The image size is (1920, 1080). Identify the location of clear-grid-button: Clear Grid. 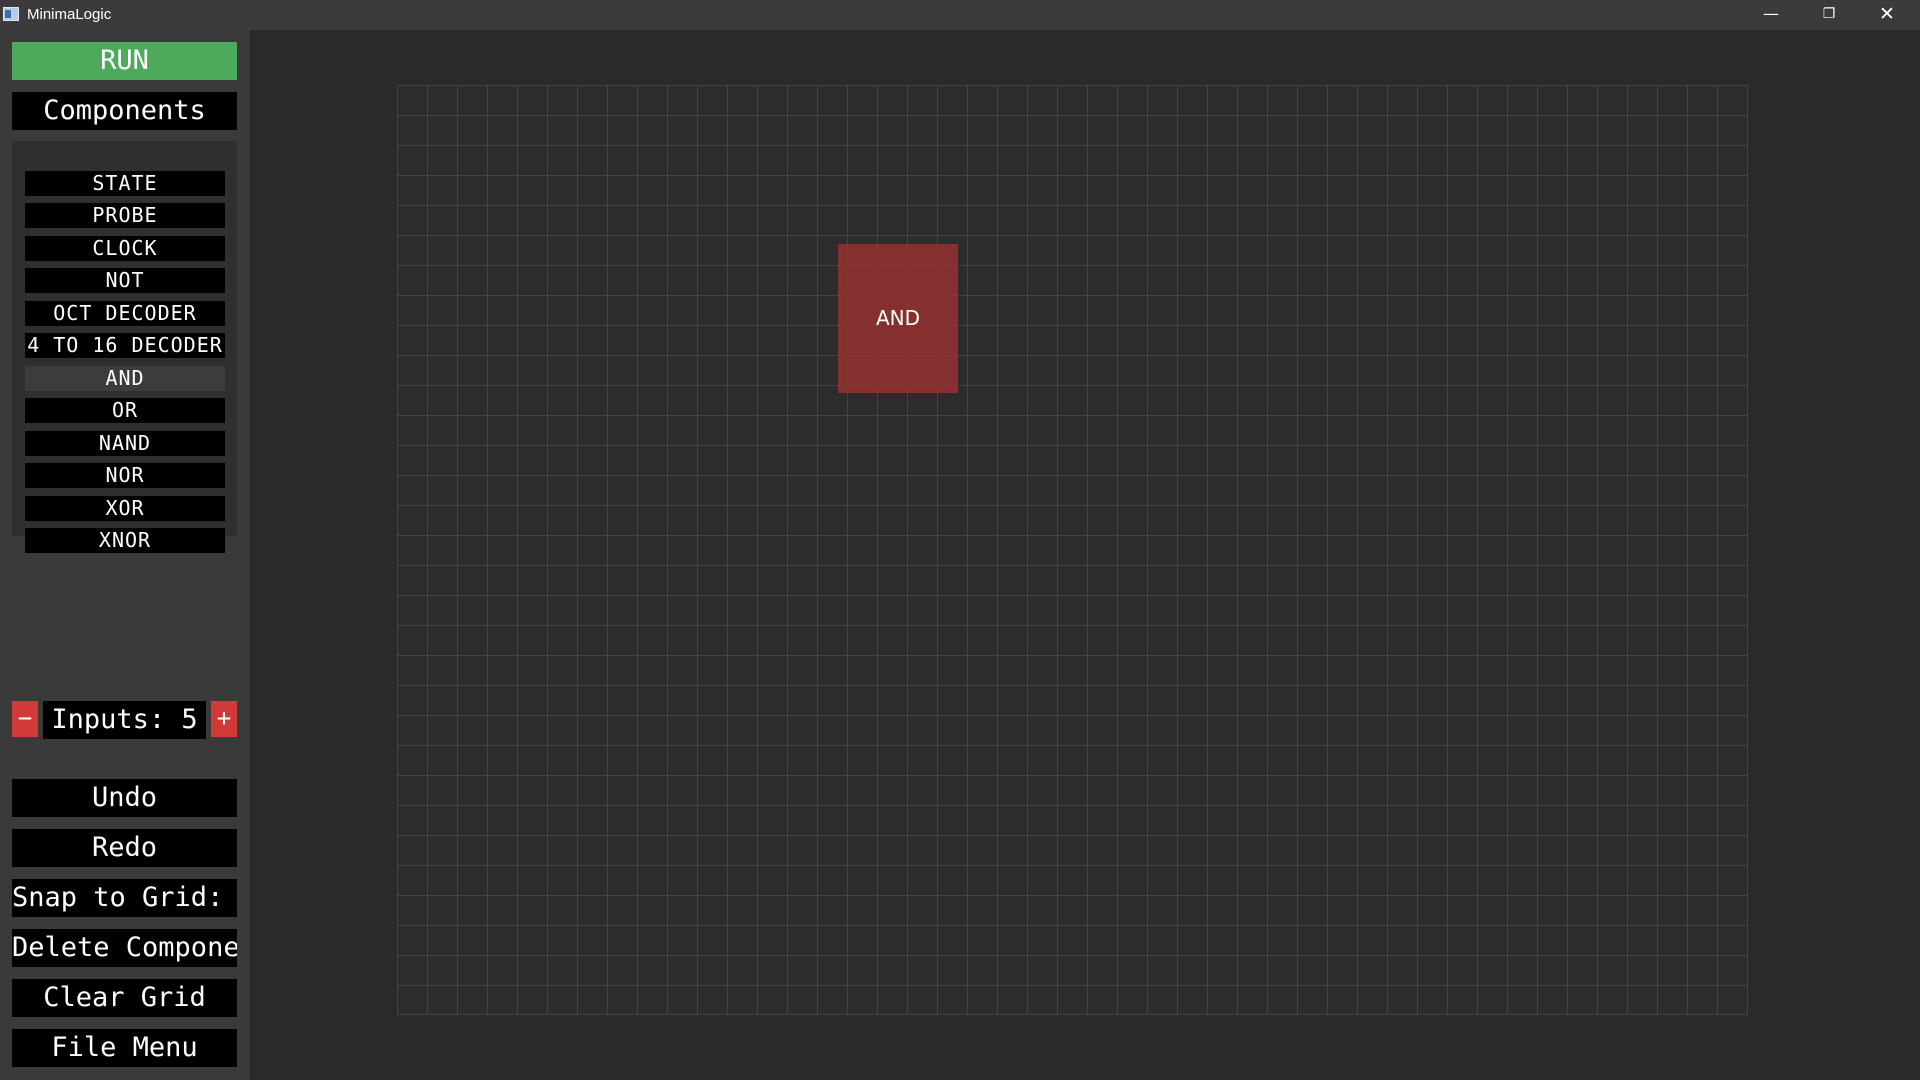
(124, 998).